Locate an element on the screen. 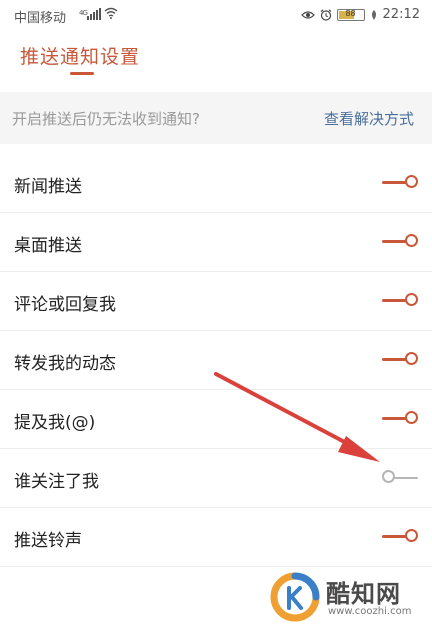  status-bar: 中国移动 4G 88 22:12 is located at coordinates (216, 16).